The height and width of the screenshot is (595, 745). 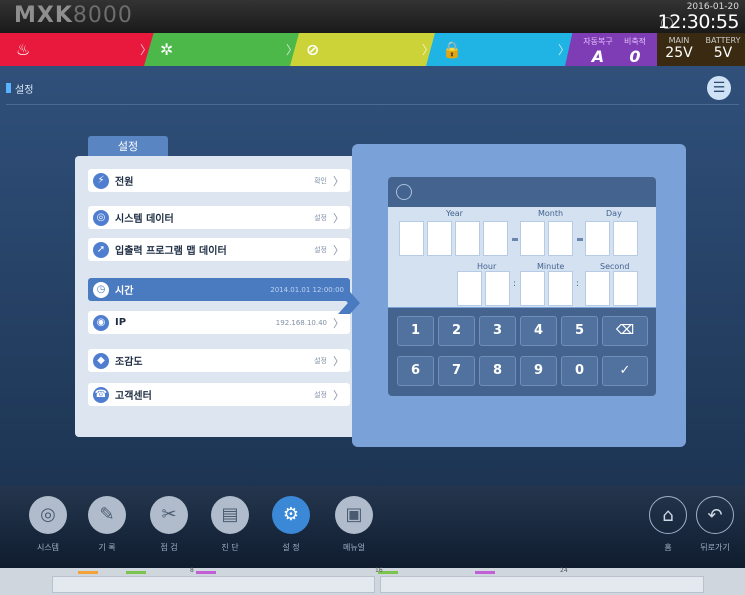 I want to click on key-0: 0, so click(x=579, y=371).